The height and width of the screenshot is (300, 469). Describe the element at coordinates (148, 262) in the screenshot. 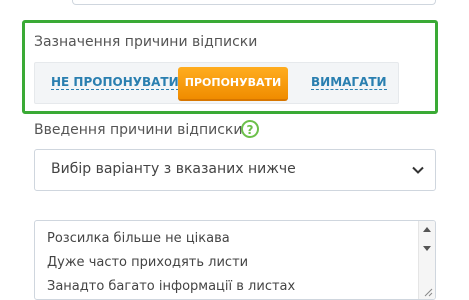

I see `textarea-line: Дуже часто приходять листи` at that location.